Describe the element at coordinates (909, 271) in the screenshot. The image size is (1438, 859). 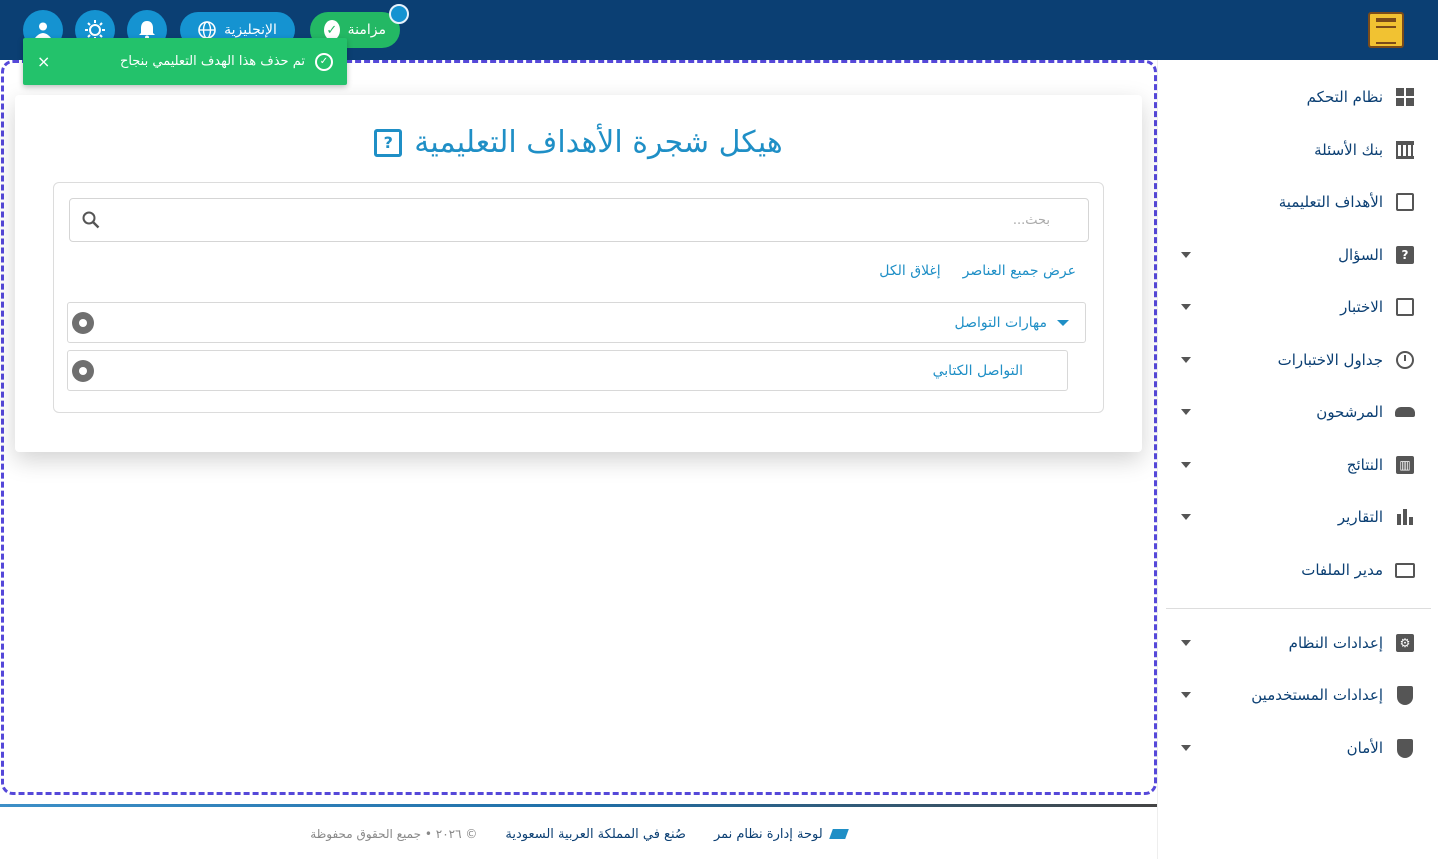
I see `close-all-link: إغلاق الكل` at that location.